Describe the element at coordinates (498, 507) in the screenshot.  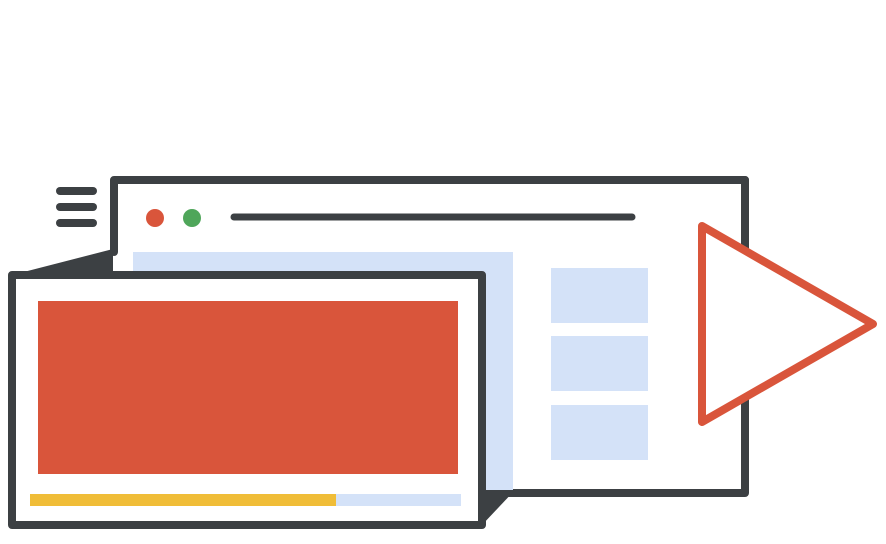
I see `window-depth-shadow` at that location.